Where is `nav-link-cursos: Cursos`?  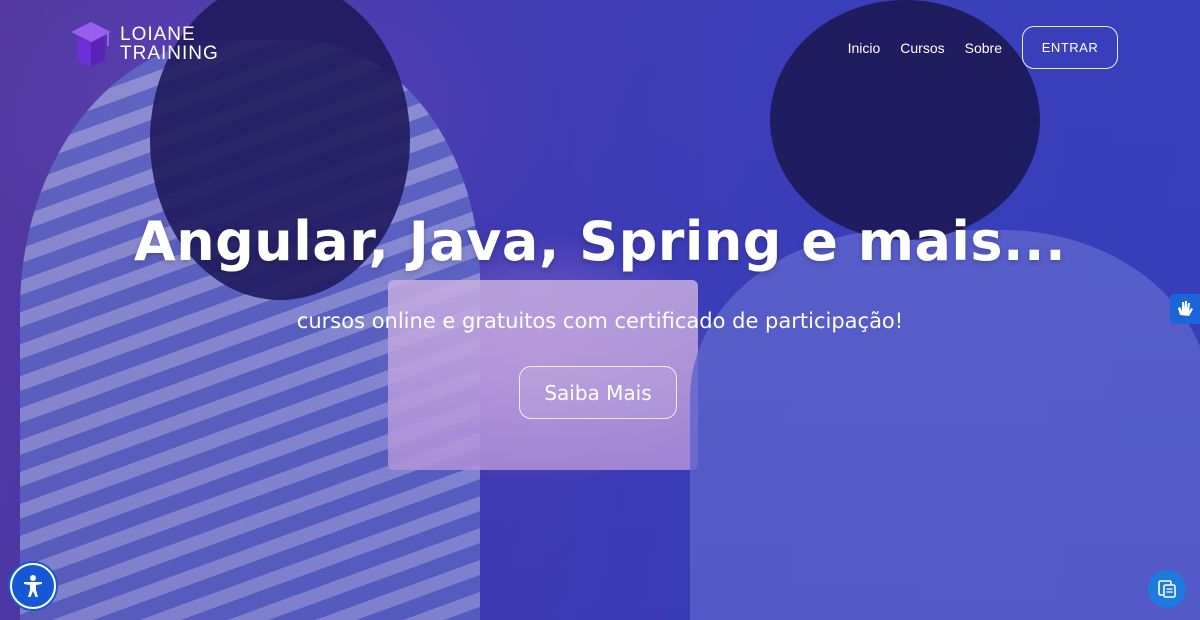 nav-link-cursos: Cursos is located at coordinates (922, 48).